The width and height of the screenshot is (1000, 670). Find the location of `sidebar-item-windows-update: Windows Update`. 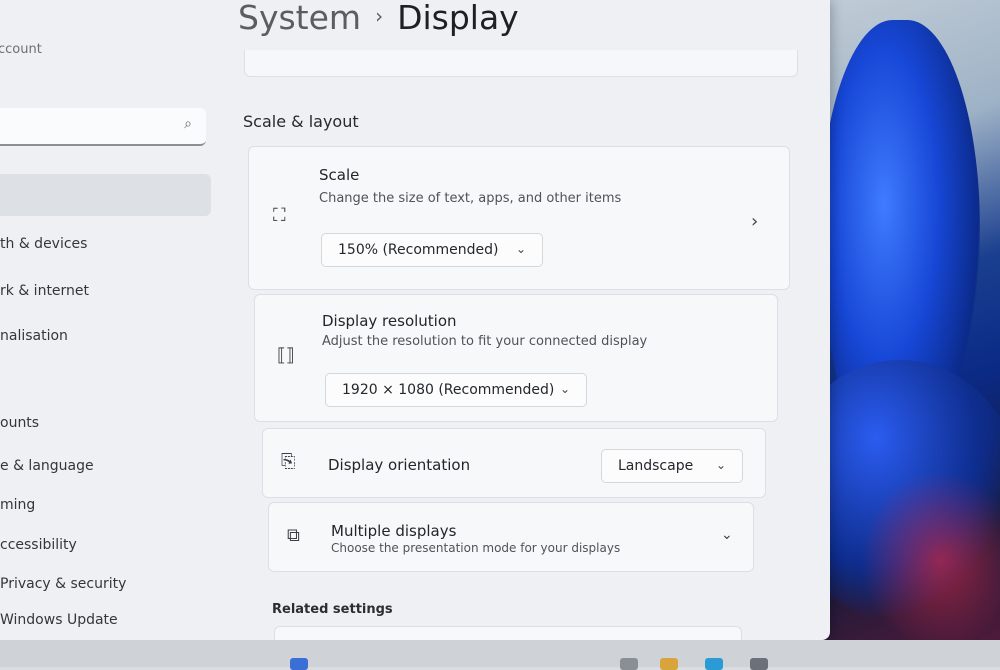

sidebar-item-windows-update: Windows Update is located at coordinates (59, 620).